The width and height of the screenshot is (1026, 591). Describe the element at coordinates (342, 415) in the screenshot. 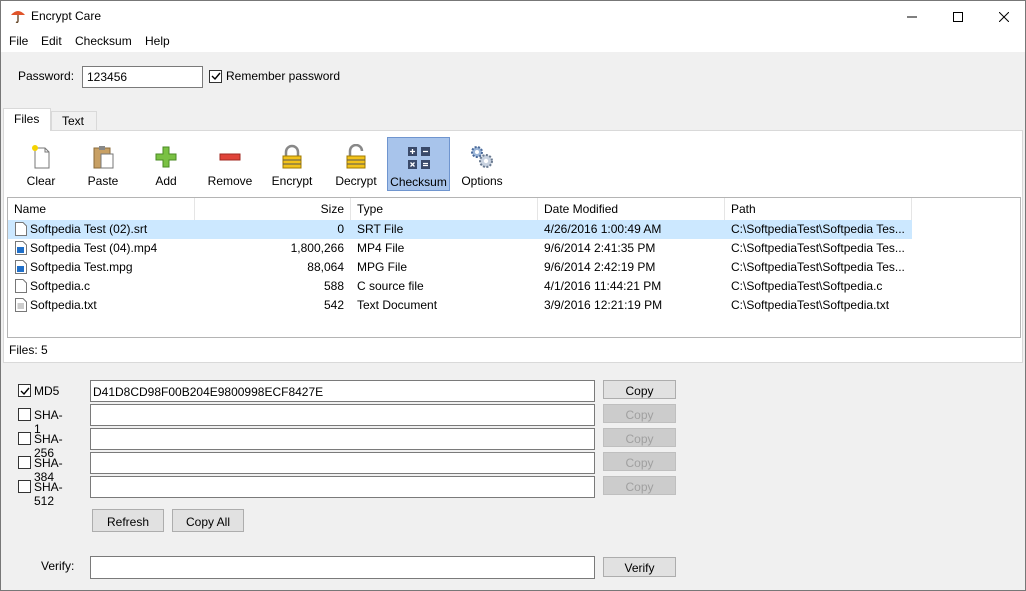

I see `sha1-field` at that location.